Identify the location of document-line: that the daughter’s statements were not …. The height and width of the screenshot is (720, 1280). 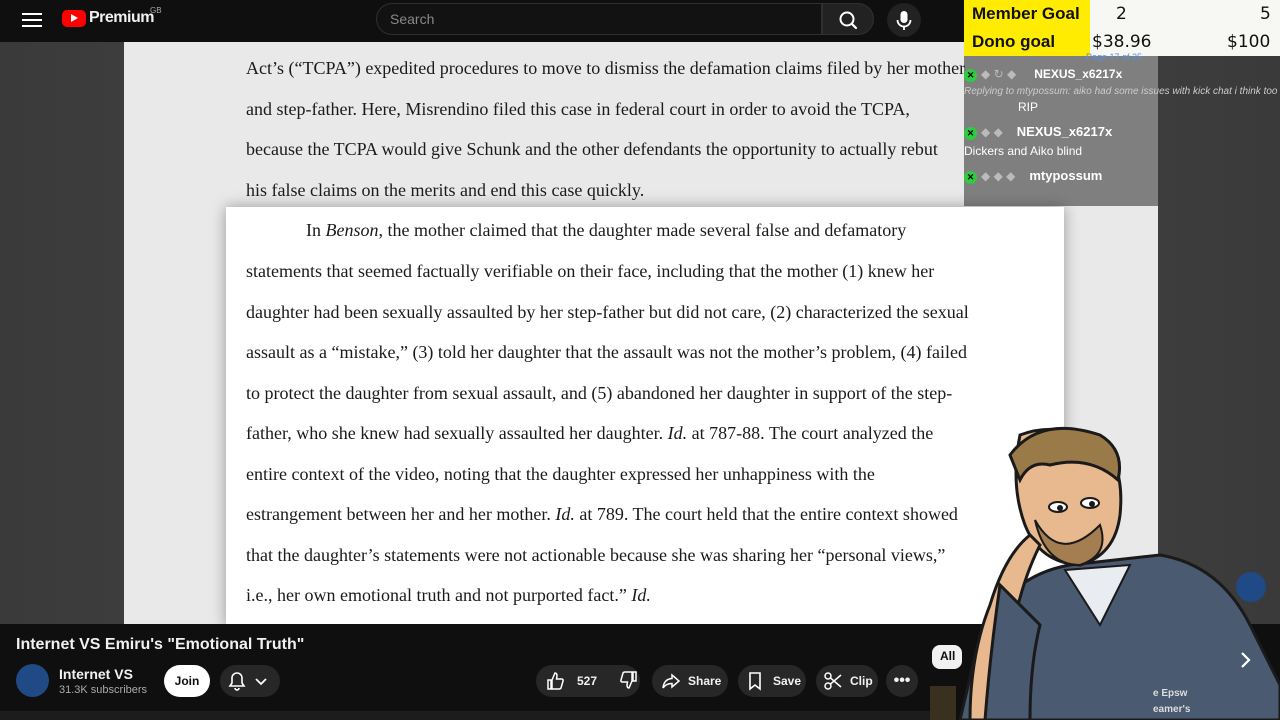
(596, 555).